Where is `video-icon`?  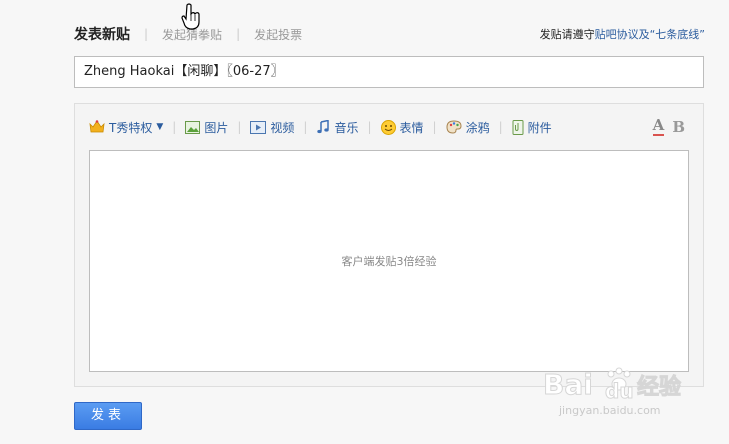 video-icon is located at coordinates (258, 127).